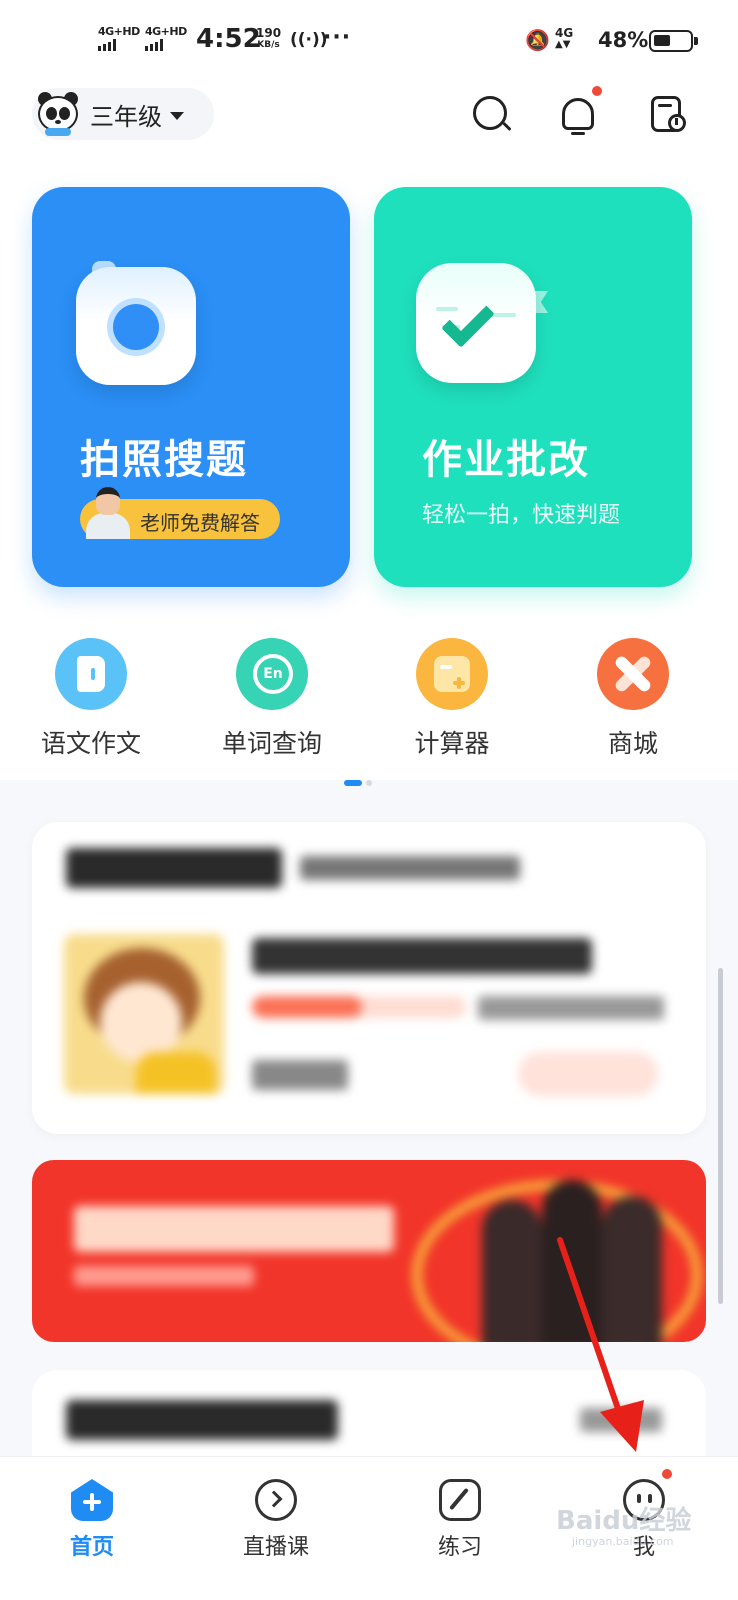 Image resolution: width=738 pixels, height=1600 pixels. I want to click on teacher-badge-label: 老师免费解答, so click(200, 523).